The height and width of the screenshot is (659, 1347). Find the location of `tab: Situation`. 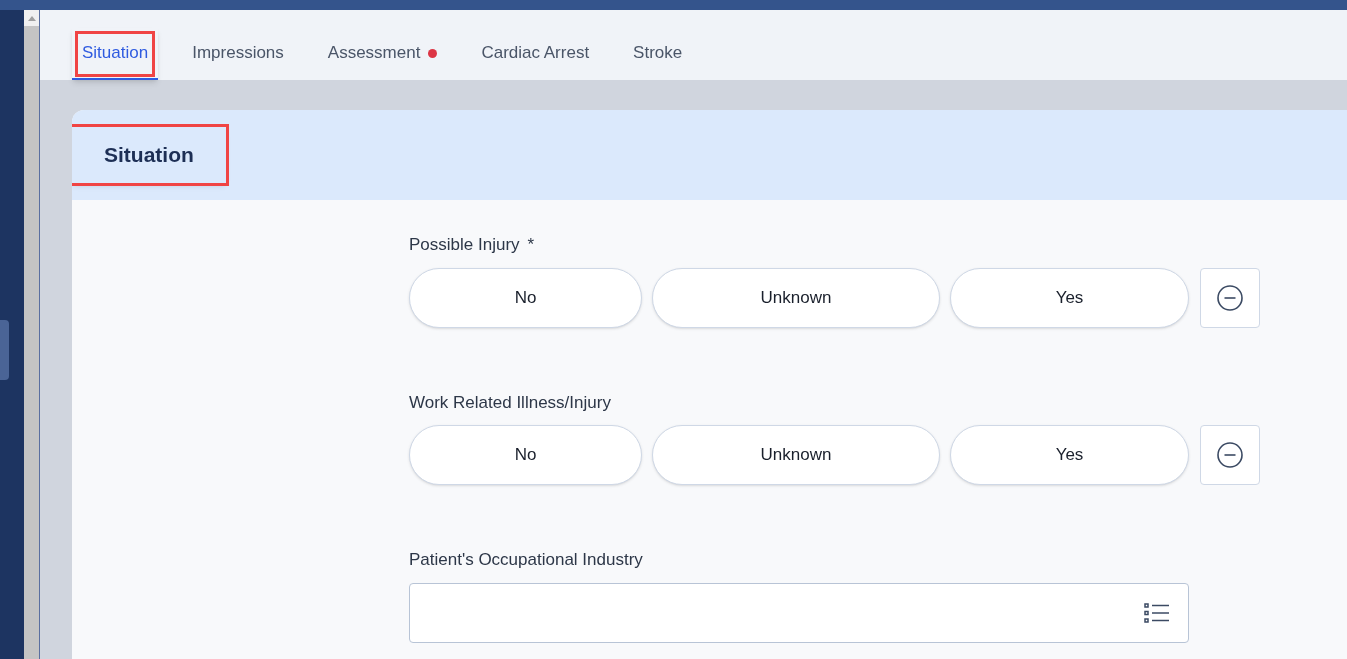

tab: Situation is located at coordinates (115, 54).